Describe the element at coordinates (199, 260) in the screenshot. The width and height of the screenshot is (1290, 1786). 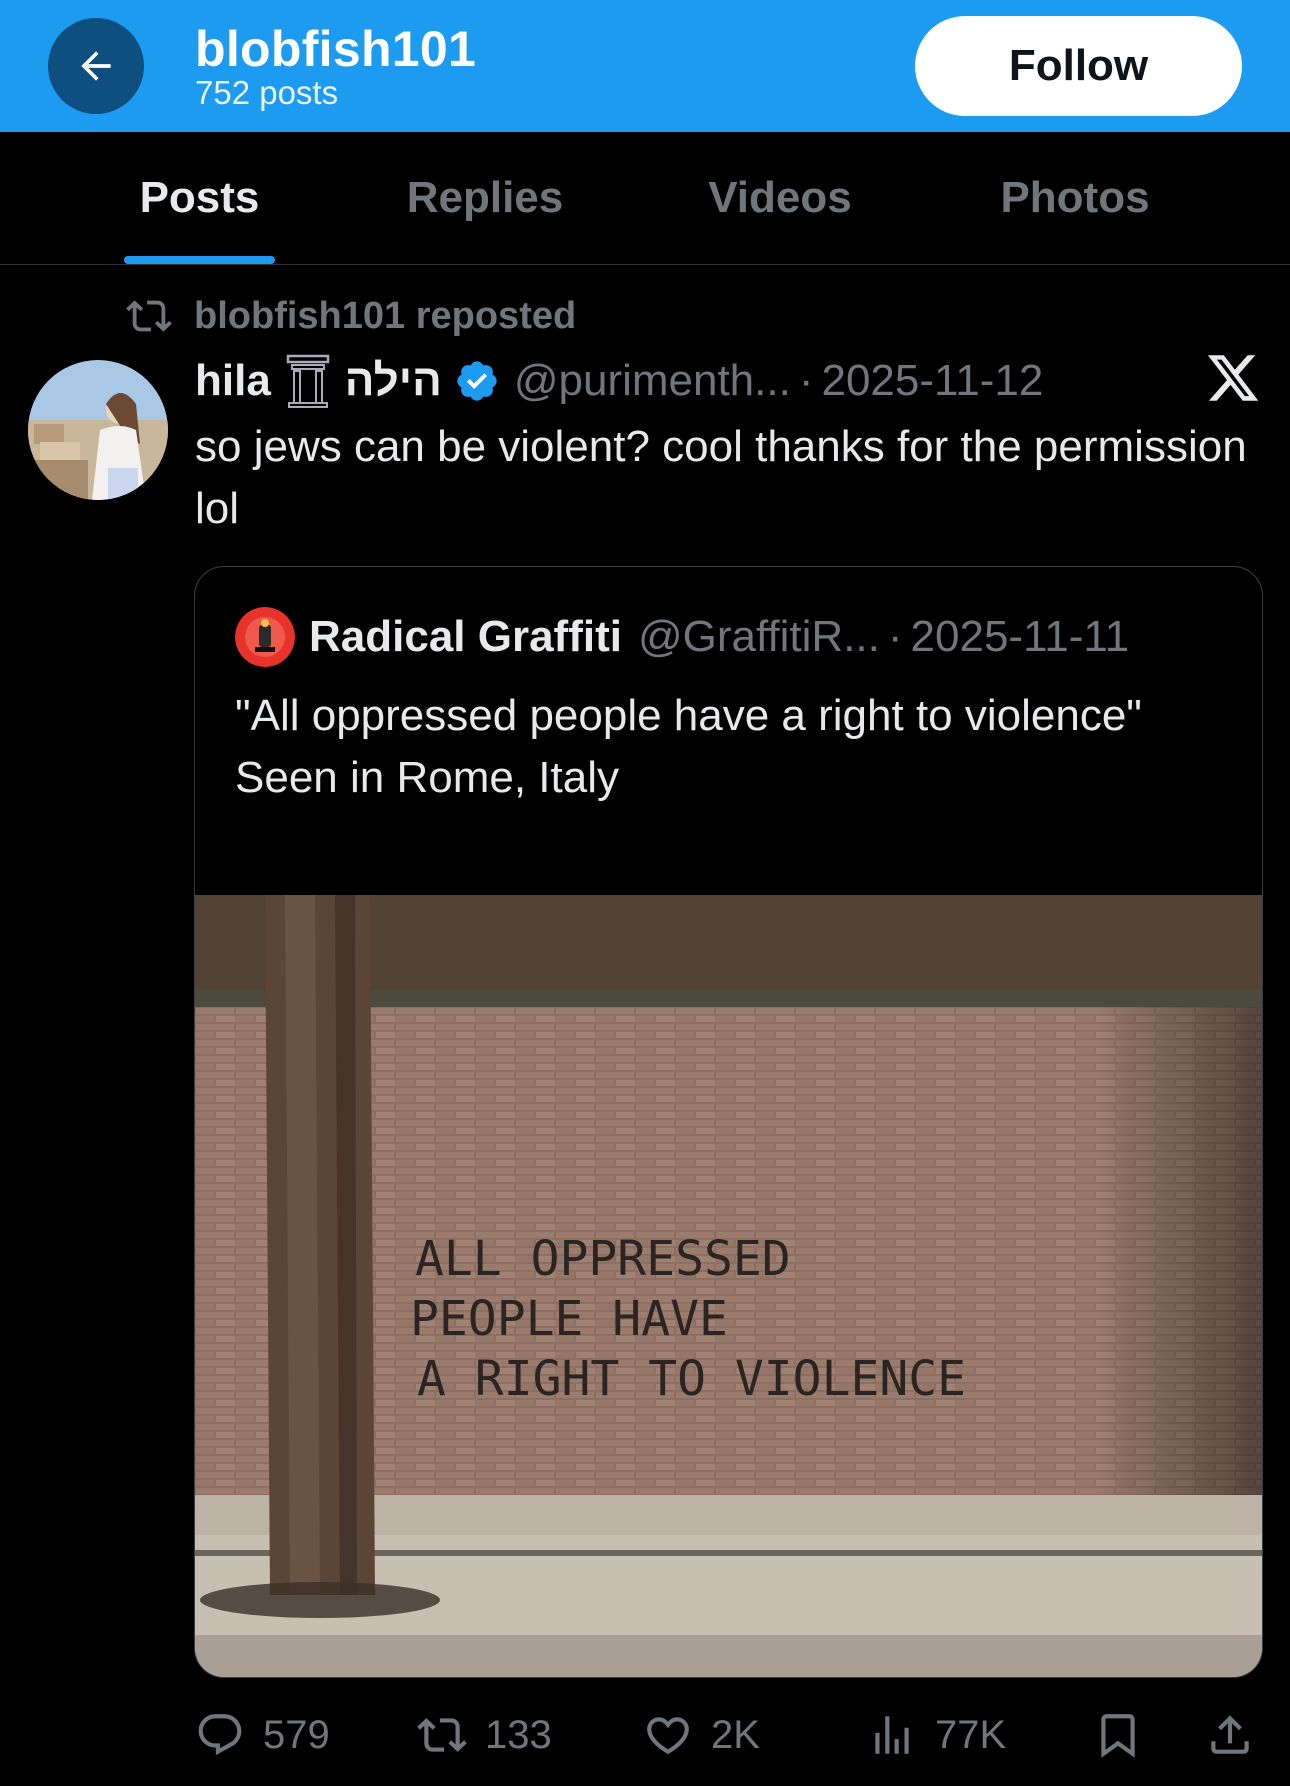
I see `active-tab-indicator` at that location.